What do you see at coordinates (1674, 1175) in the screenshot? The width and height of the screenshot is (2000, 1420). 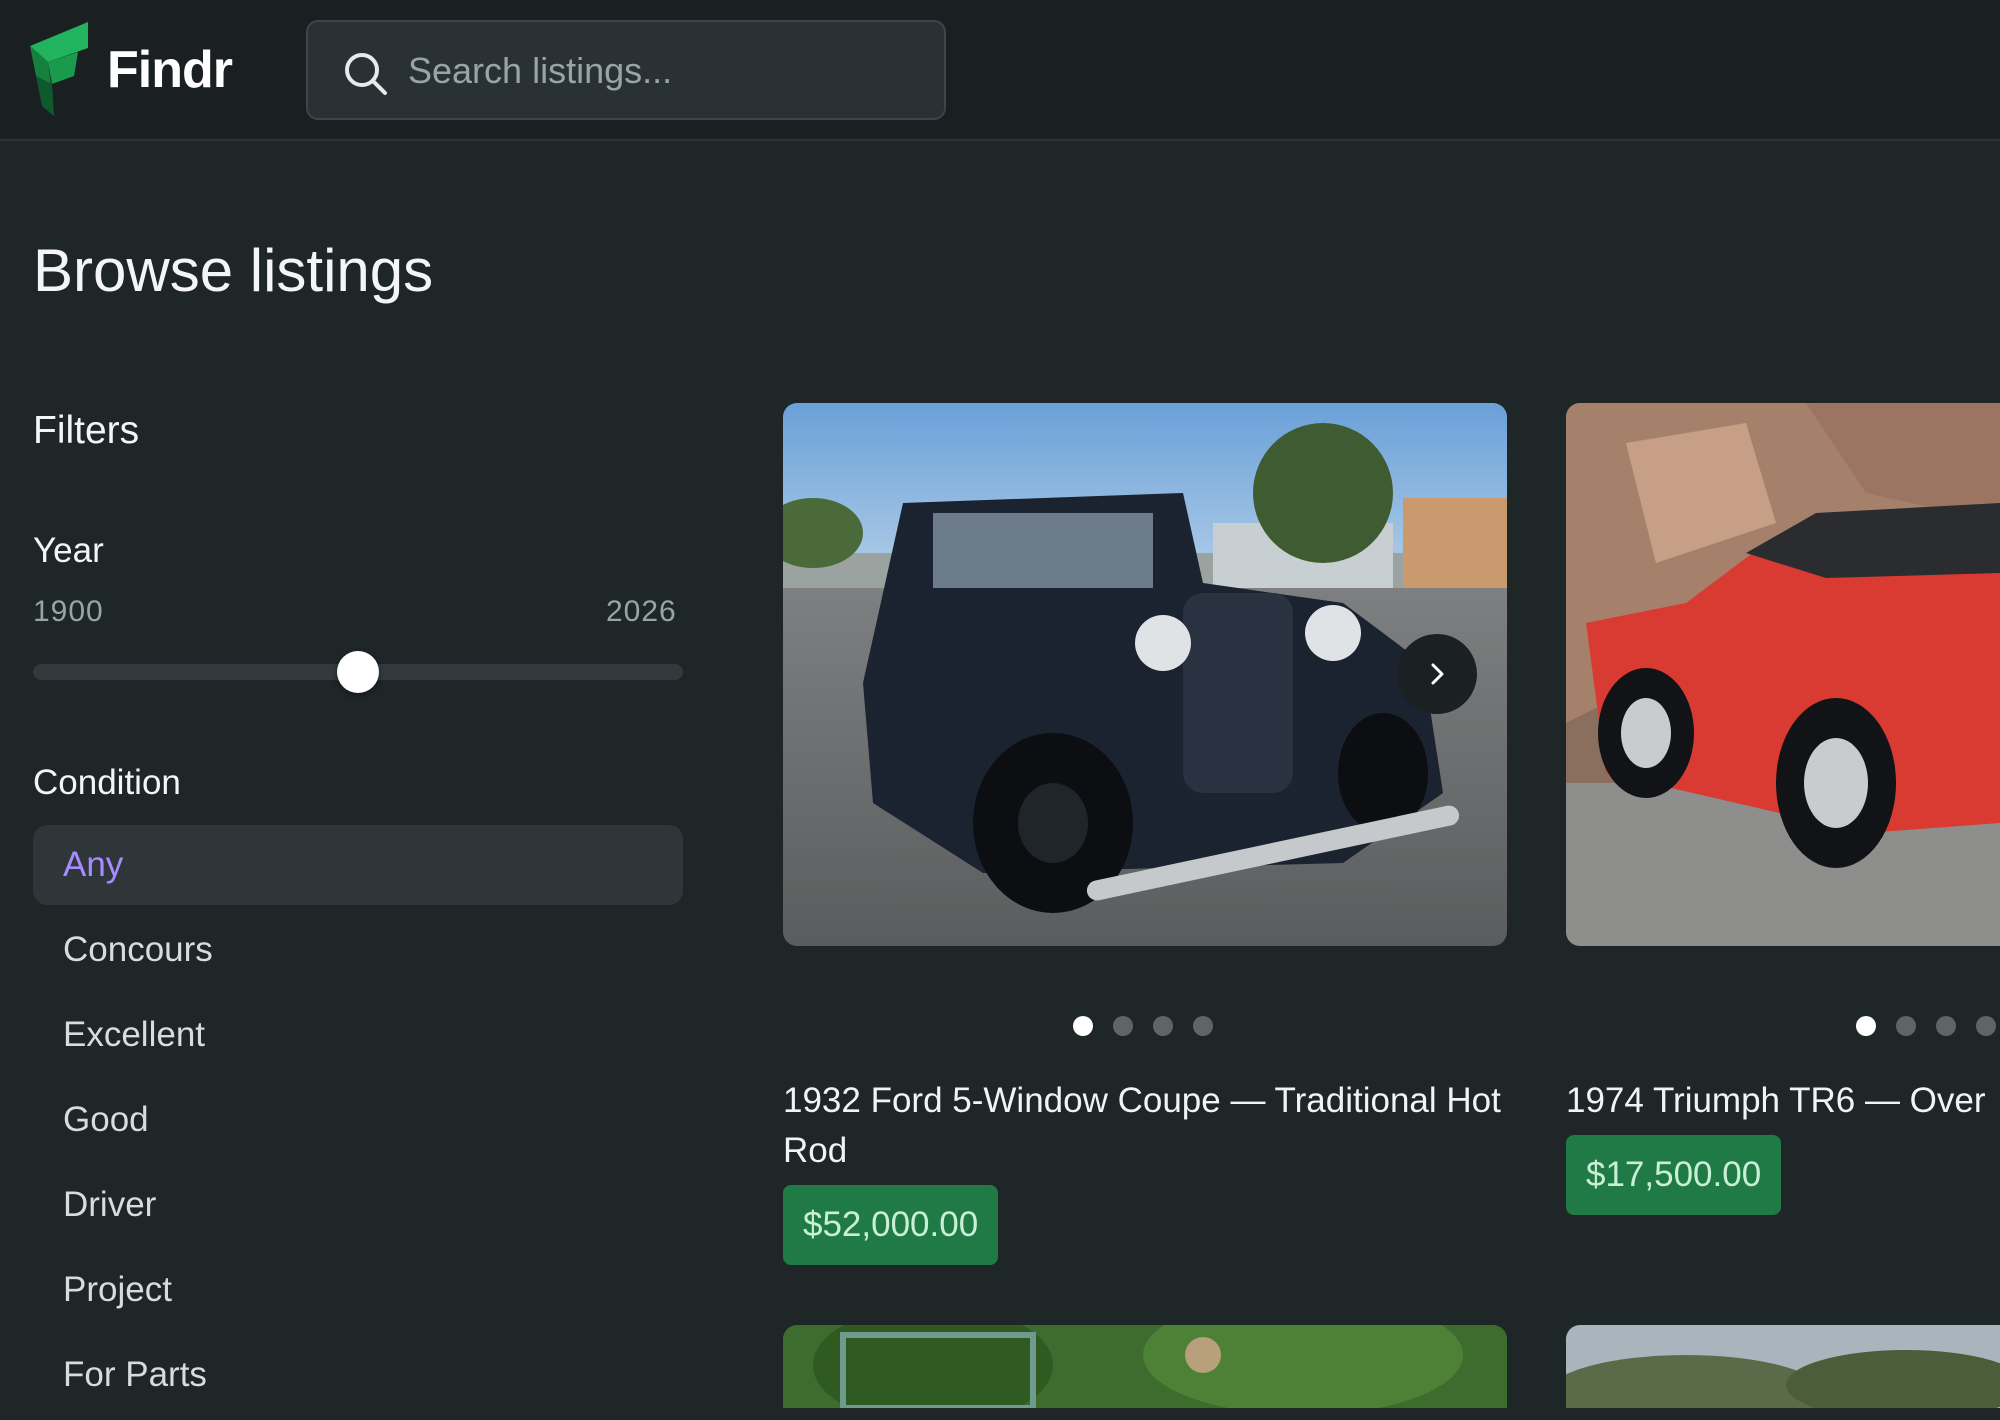 I see `listing-price: $17,500.00` at bounding box center [1674, 1175].